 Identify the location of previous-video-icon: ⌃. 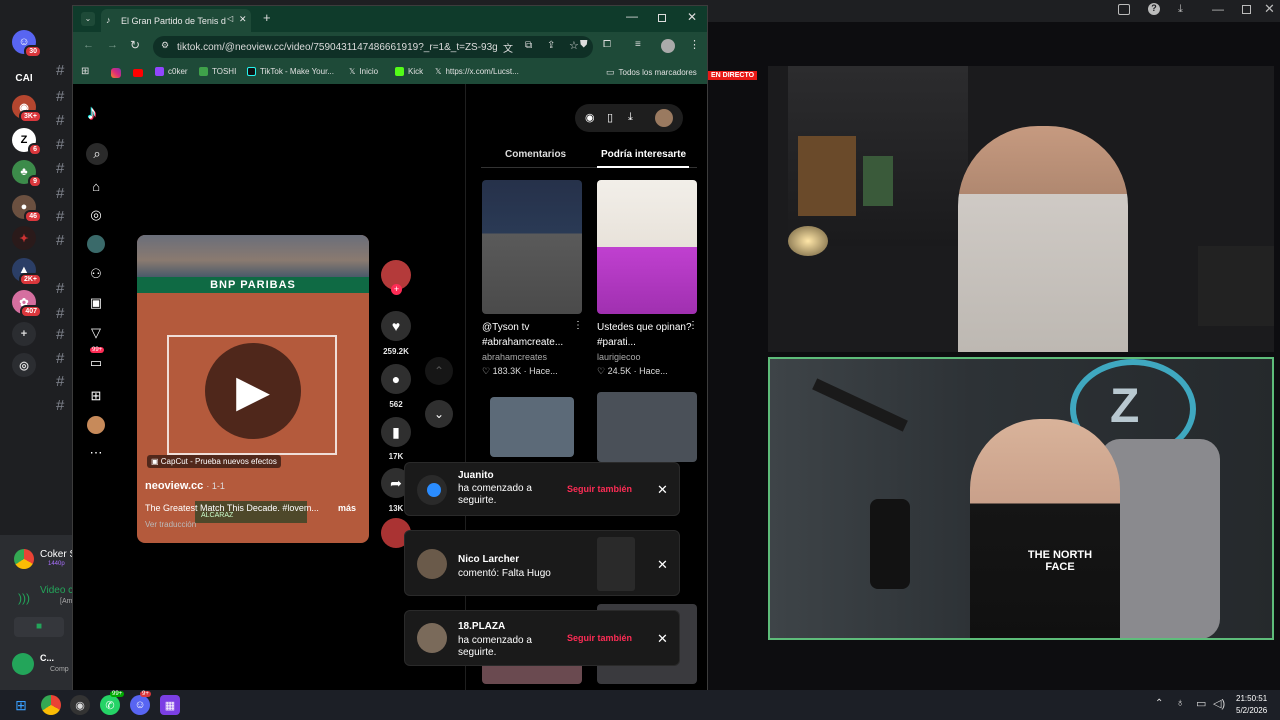
(439, 371).